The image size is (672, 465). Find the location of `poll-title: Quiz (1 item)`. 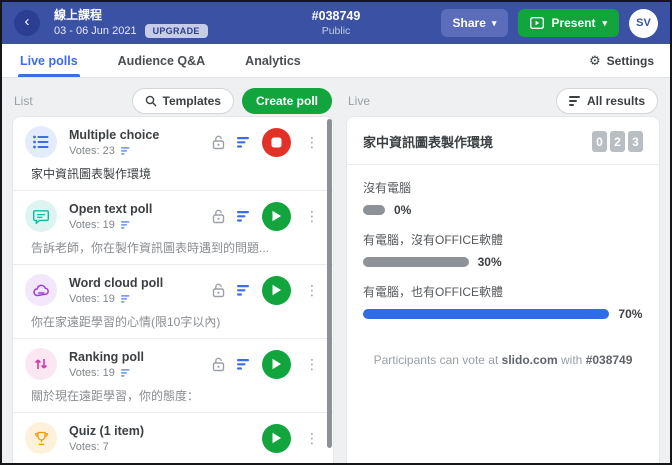

poll-title: Quiz (1 item) is located at coordinates (107, 430).